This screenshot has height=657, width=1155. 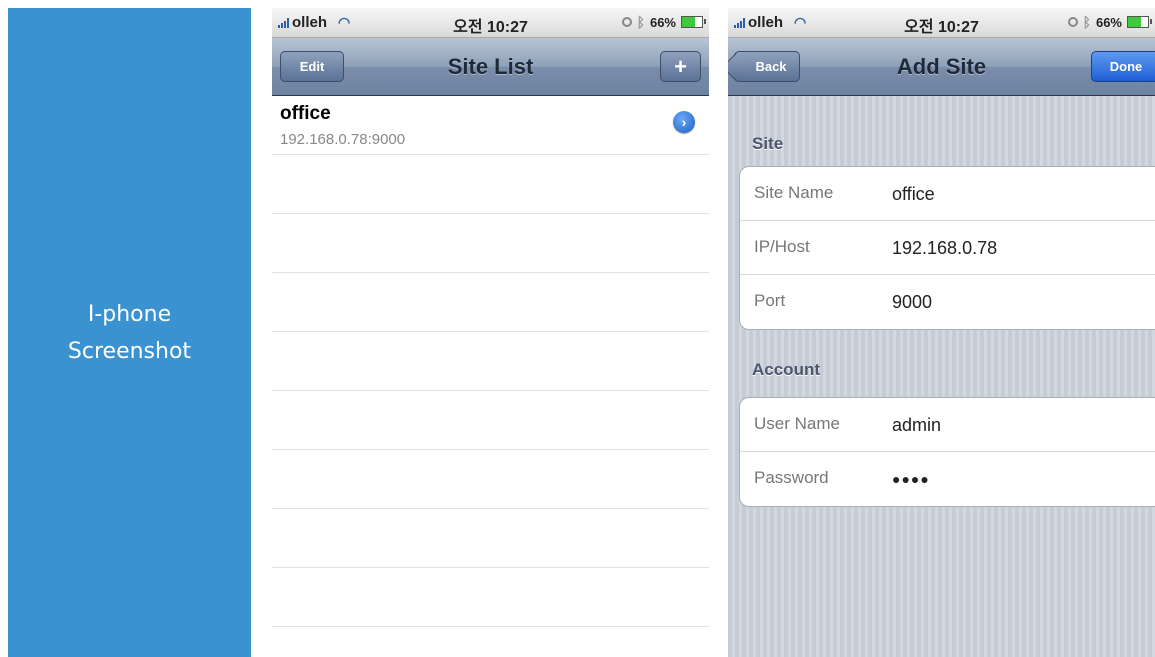 What do you see at coordinates (913, 194) in the screenshot?
I see `site-name-input: office` at bounding box center [913, 194].